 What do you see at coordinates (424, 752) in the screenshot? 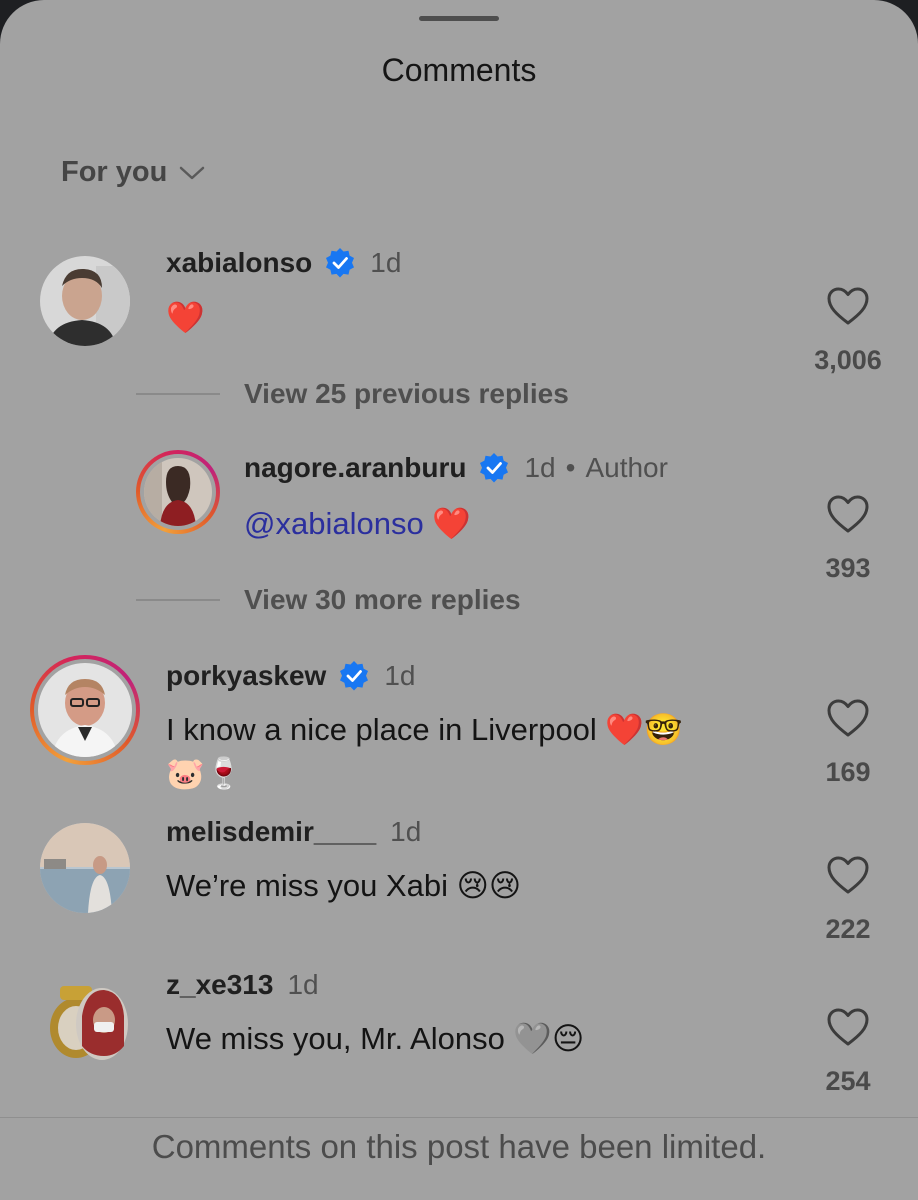
I see `comment-text: I know a nice place in Liverpool ❤️🤓 🐷🍷` at bounding box center [424, 752].